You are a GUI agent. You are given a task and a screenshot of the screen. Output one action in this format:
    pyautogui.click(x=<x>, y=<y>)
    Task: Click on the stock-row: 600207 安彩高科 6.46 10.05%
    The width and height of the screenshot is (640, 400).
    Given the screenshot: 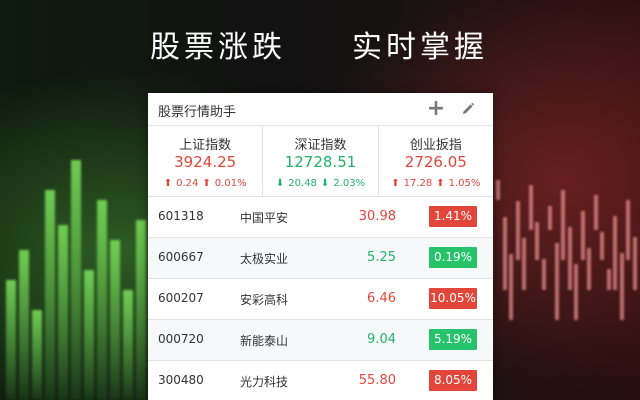 What is the action you would take?
    pyautogui.click(x=320, y=299)
    